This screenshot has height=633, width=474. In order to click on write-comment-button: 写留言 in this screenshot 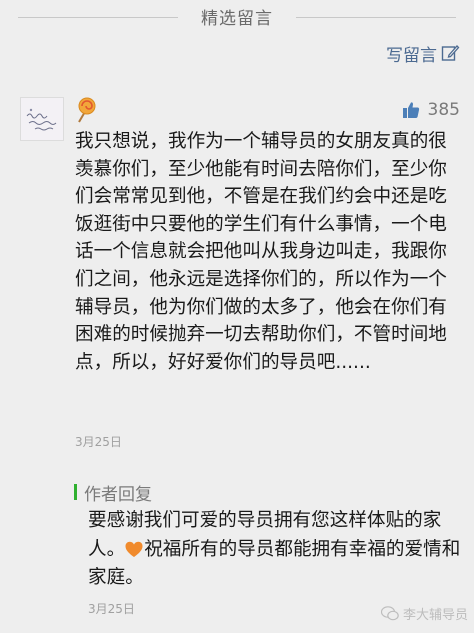, I will do `click(423, 53)`.